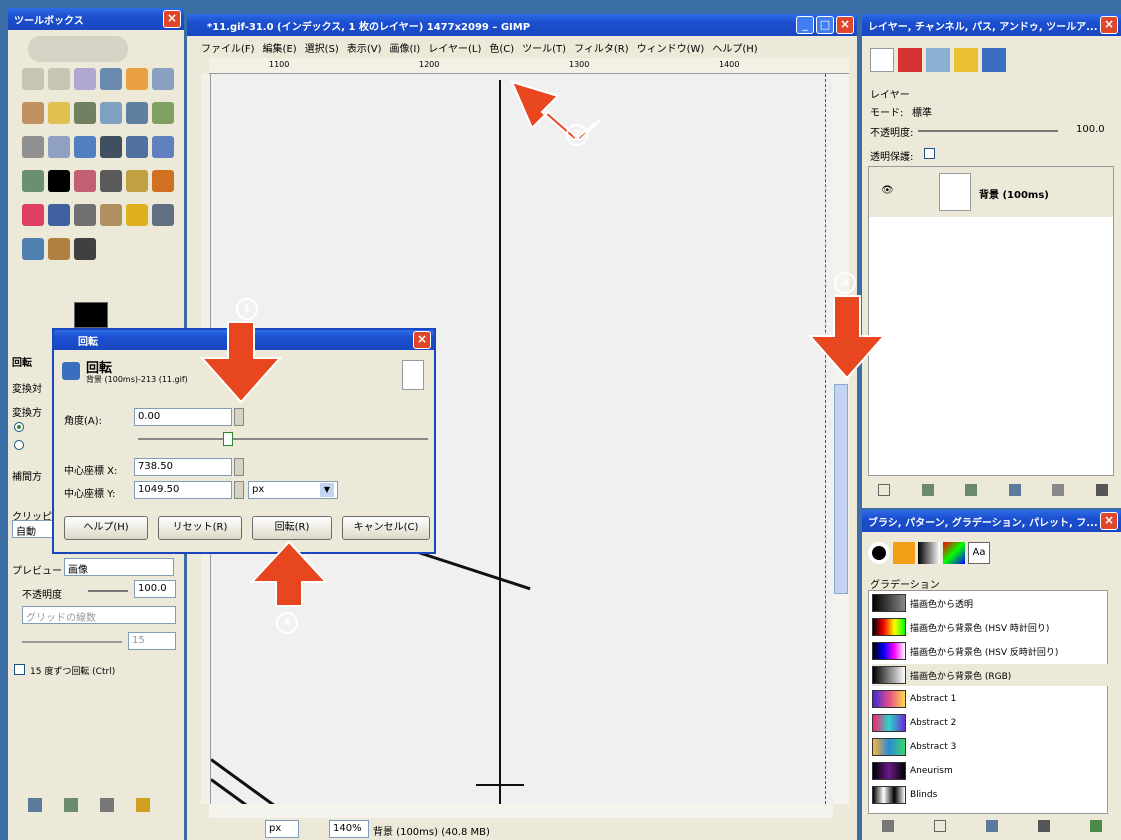 This screenshot has height=840, width=1121. I want to click on toolbox-close-button: ×, so click(172, 19).